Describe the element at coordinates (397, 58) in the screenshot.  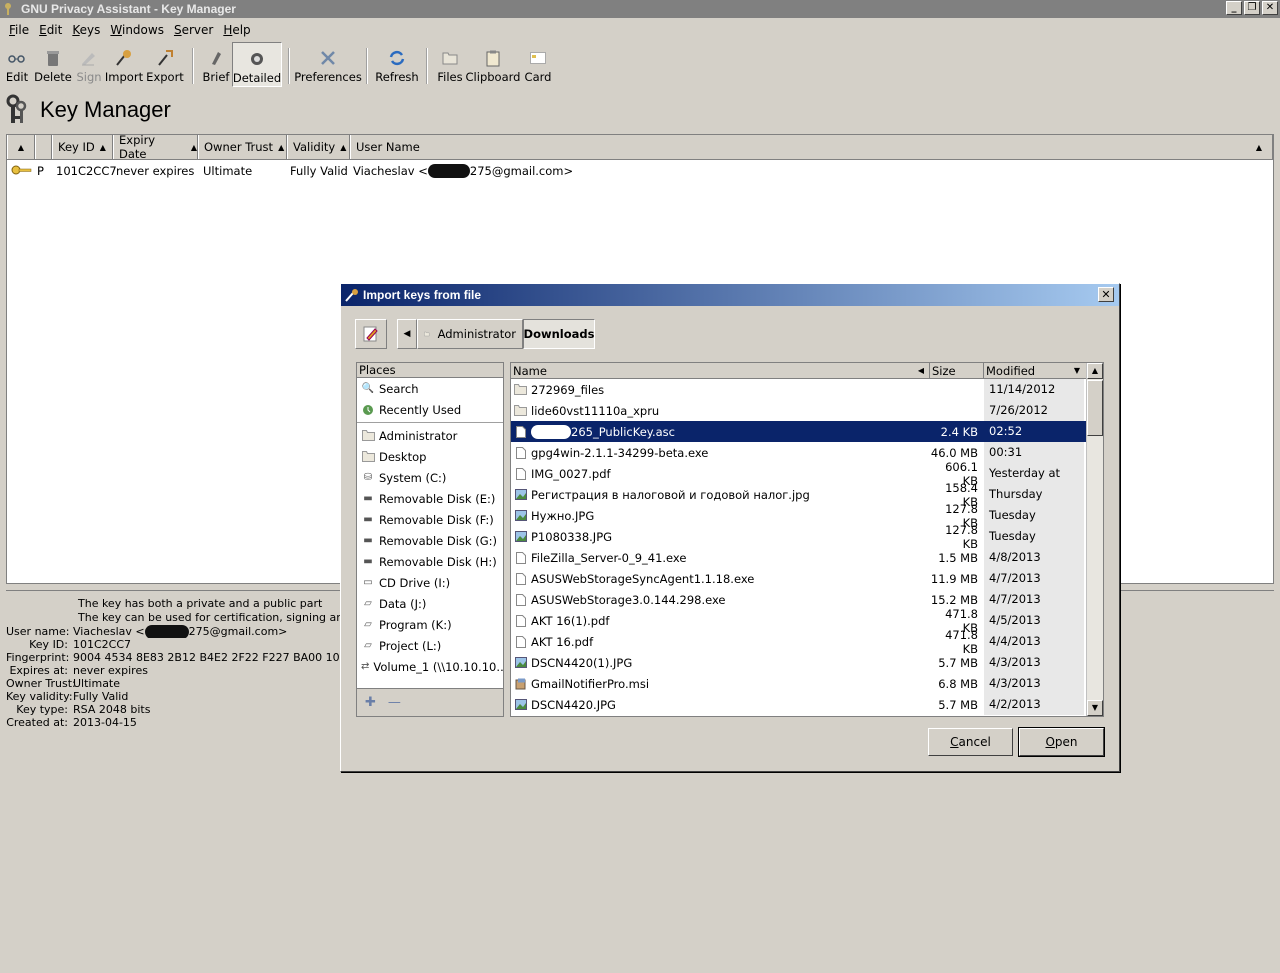
I see `refresh-icon` at that location.